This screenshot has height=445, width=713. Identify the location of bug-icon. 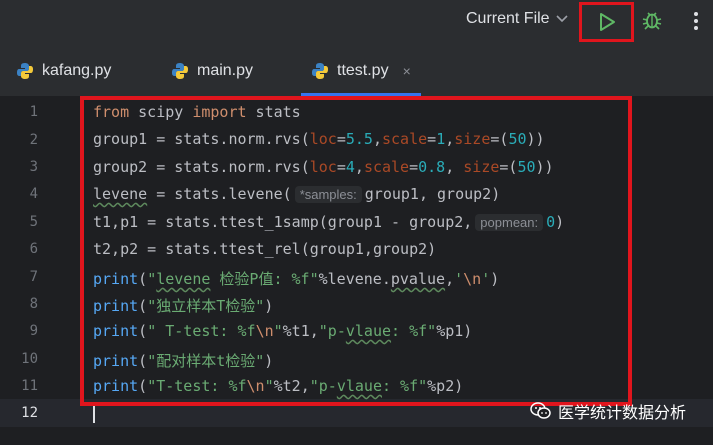
(652, 21).